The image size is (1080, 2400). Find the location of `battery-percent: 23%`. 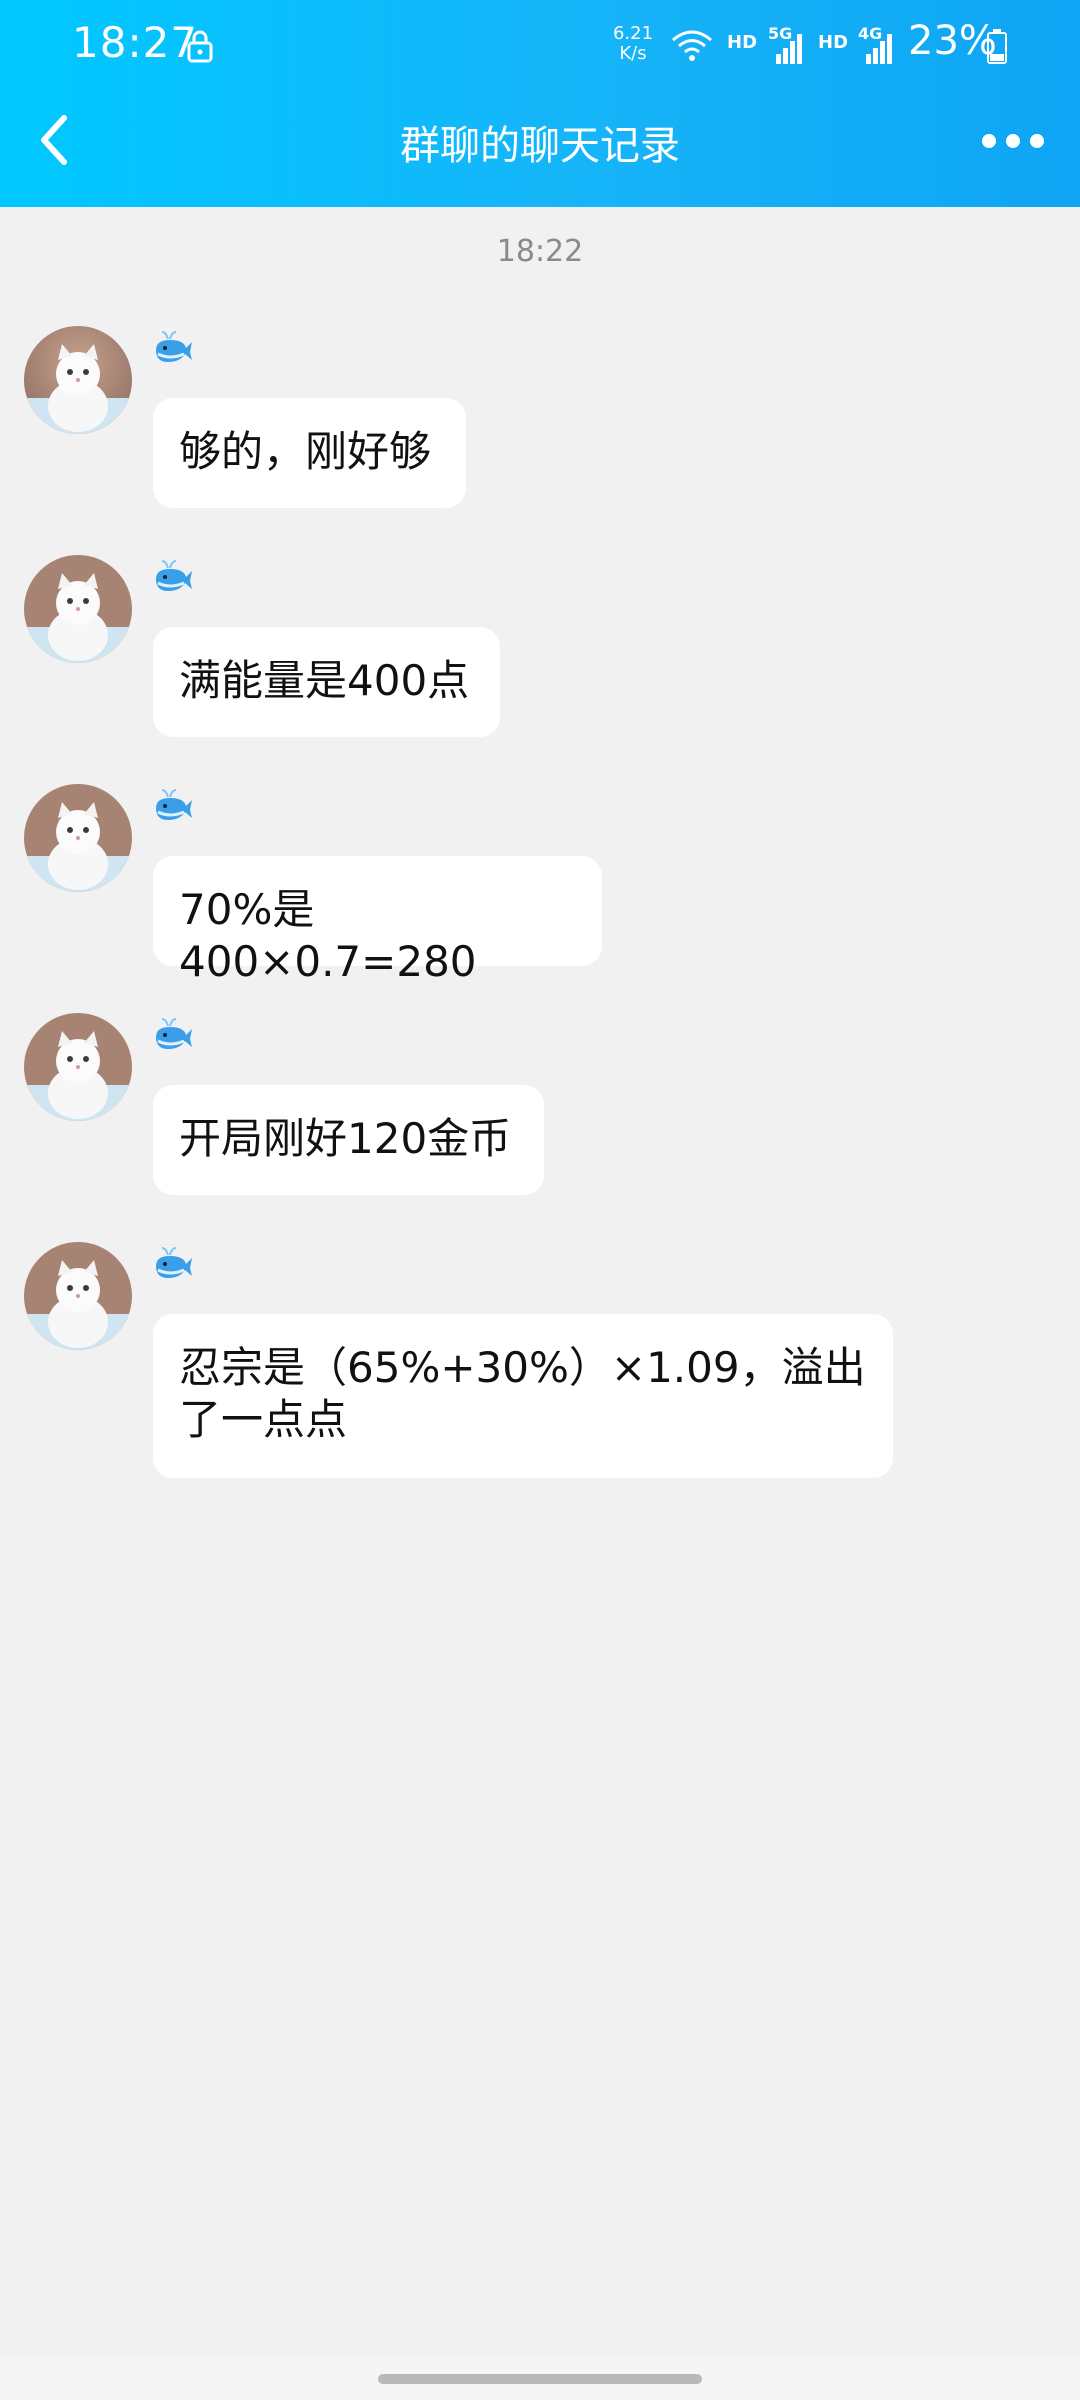

battery-percent: 23% is located at coordinates (952, 41).